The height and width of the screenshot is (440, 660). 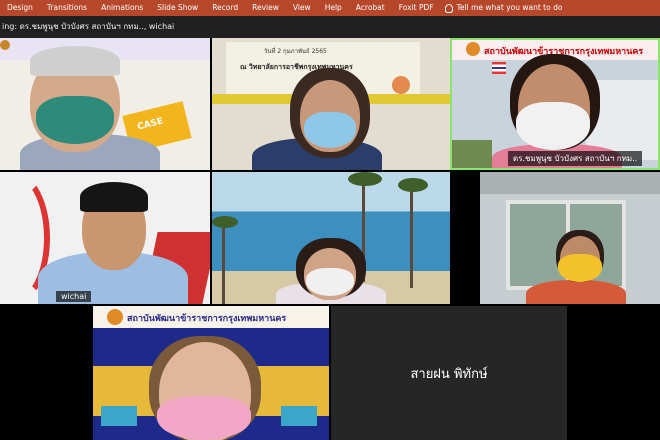 I want to click on lightbulb-icon, so click(x=448, y=8).